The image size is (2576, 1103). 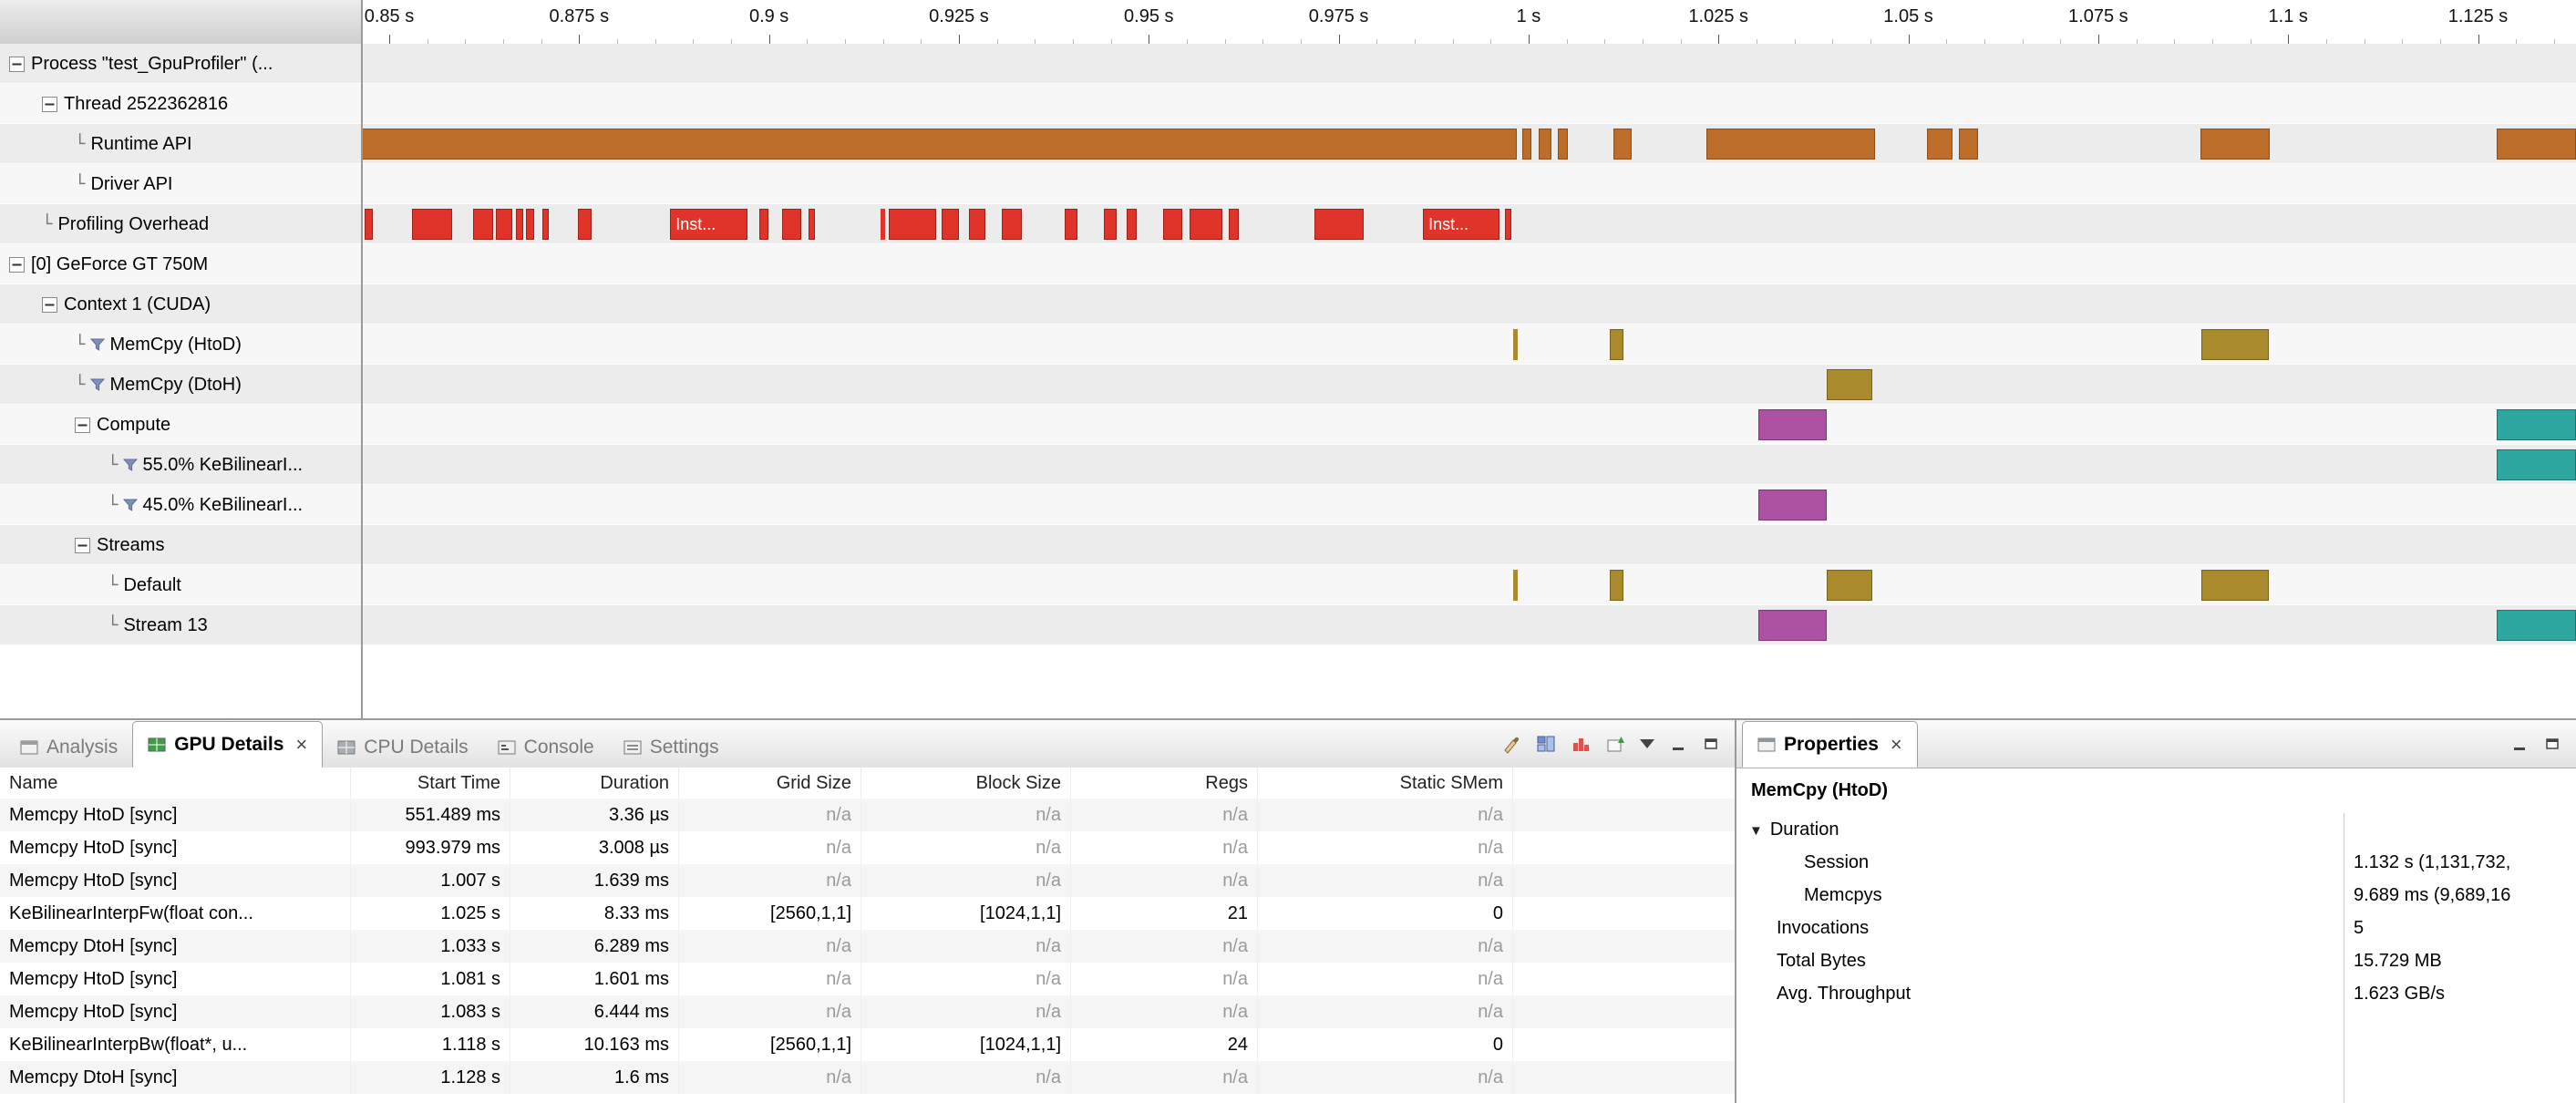 What do you see at coordinates (217, 184) in the screenshot?
I see `tree-item-driver-api: └ Driver API` at bounding box center [217, 184].